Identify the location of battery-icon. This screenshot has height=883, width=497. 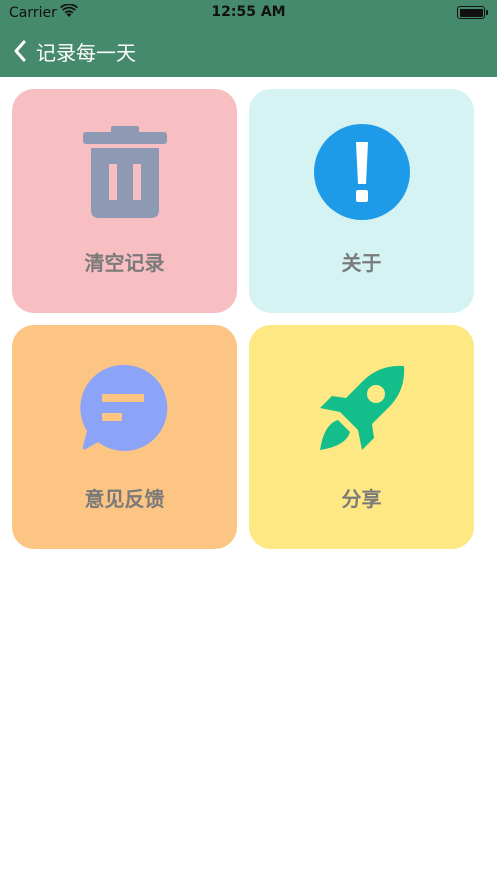
(472, 12).